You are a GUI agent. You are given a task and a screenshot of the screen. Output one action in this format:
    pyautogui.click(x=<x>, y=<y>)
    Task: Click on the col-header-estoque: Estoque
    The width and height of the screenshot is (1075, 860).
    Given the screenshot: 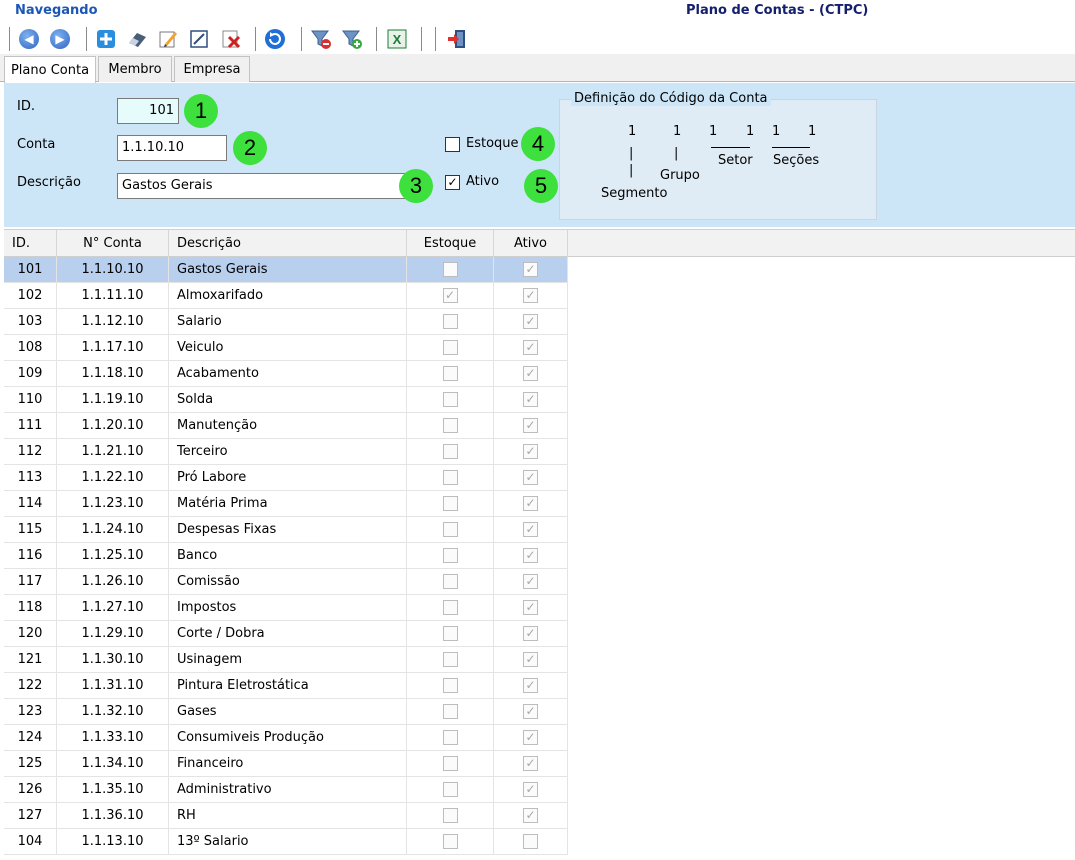 What is the action you would take?
    pyautogui.click(x=450, y=243)
    